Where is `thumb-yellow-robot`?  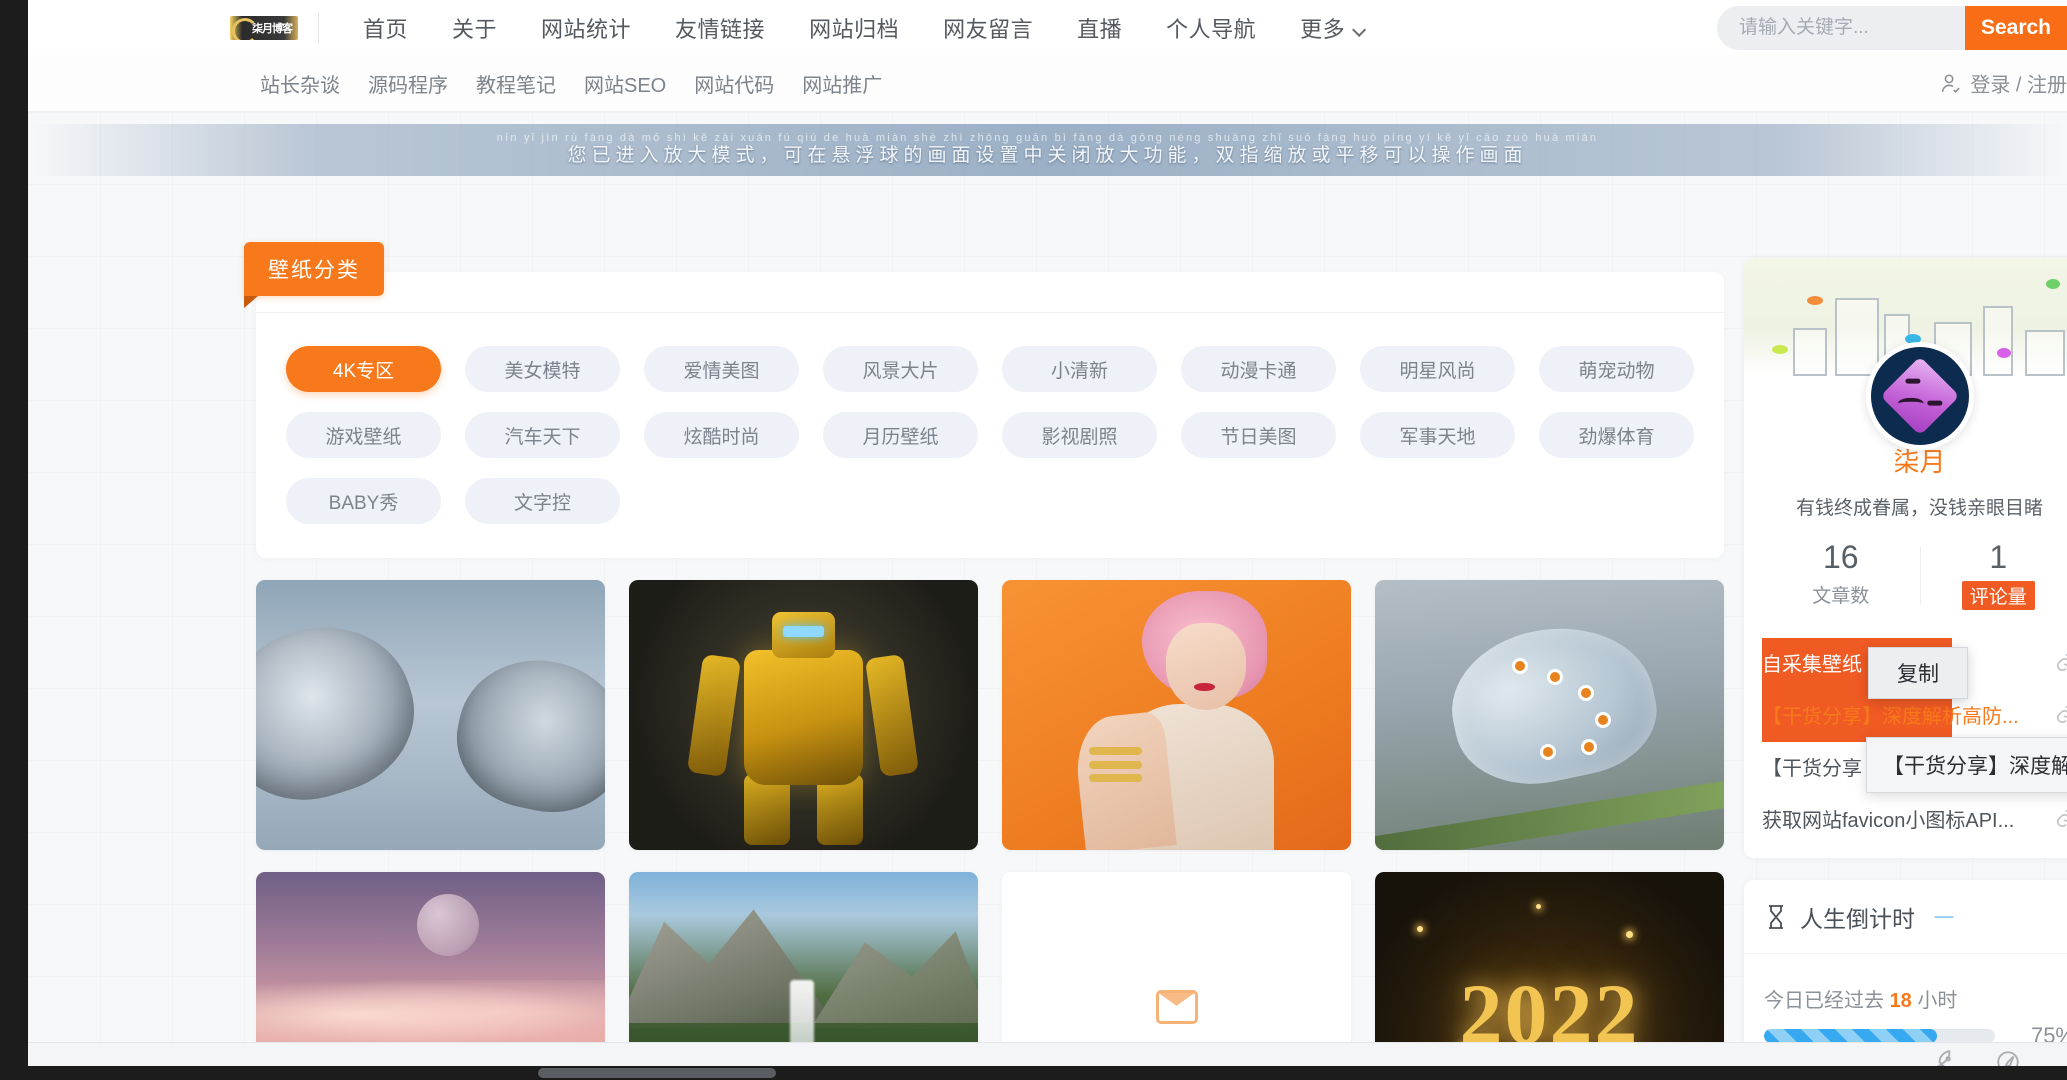 thumb-yellow-robot is located at coordinates (803, 715).